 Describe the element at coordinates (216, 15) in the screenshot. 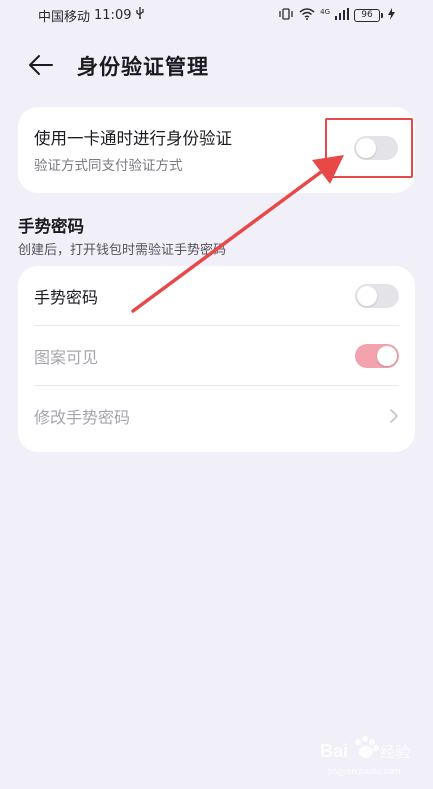

I see `status-bar: 中国移动 11:09 4G 96` at that location.